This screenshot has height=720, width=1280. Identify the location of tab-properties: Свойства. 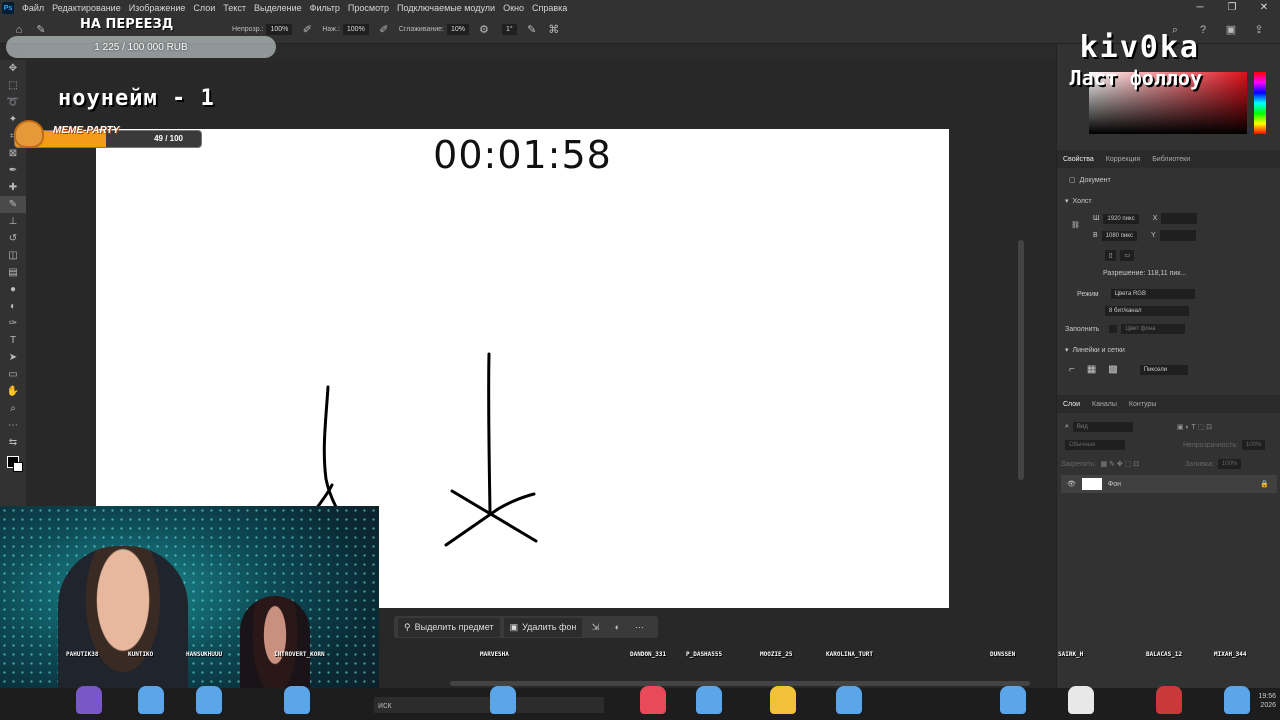
(1078, 159).